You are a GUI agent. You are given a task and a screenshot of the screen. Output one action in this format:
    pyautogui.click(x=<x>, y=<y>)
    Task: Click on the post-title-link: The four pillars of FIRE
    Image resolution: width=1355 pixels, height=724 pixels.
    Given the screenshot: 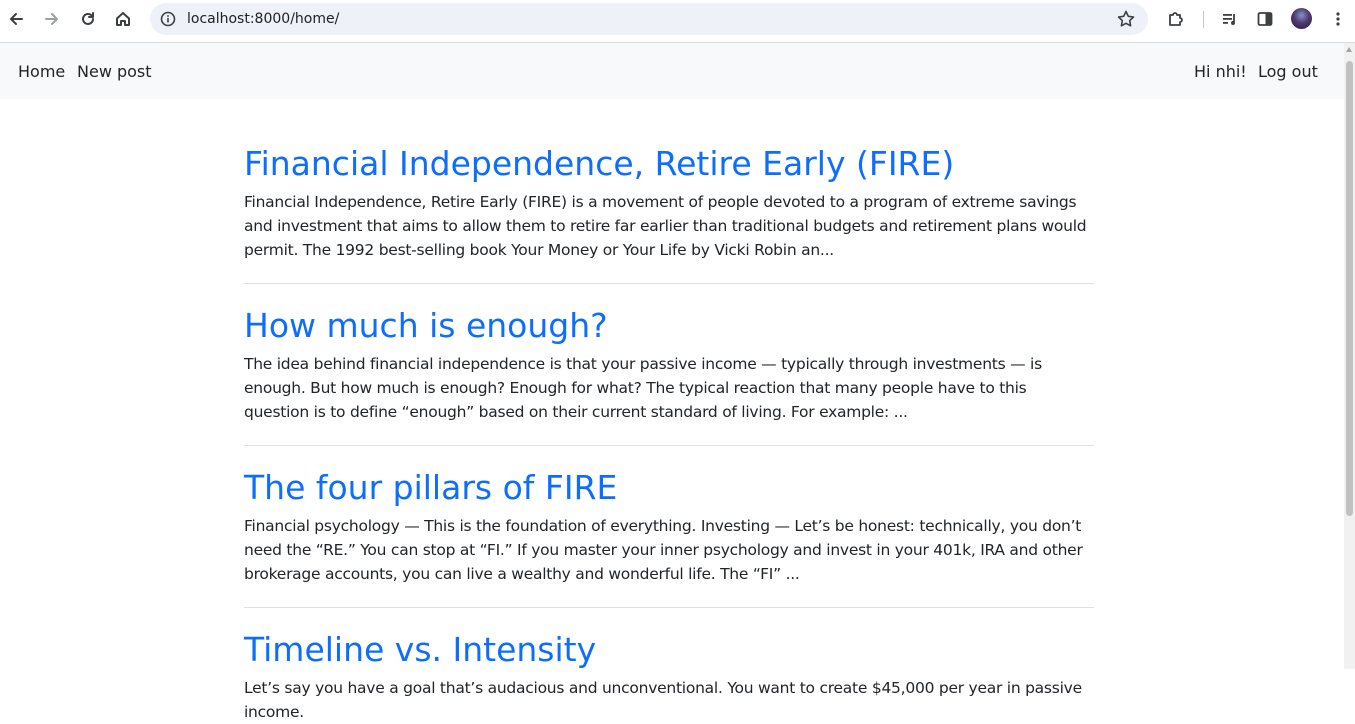 What is the action you would take?
    pyautogui.click(x=669, y=488)
    